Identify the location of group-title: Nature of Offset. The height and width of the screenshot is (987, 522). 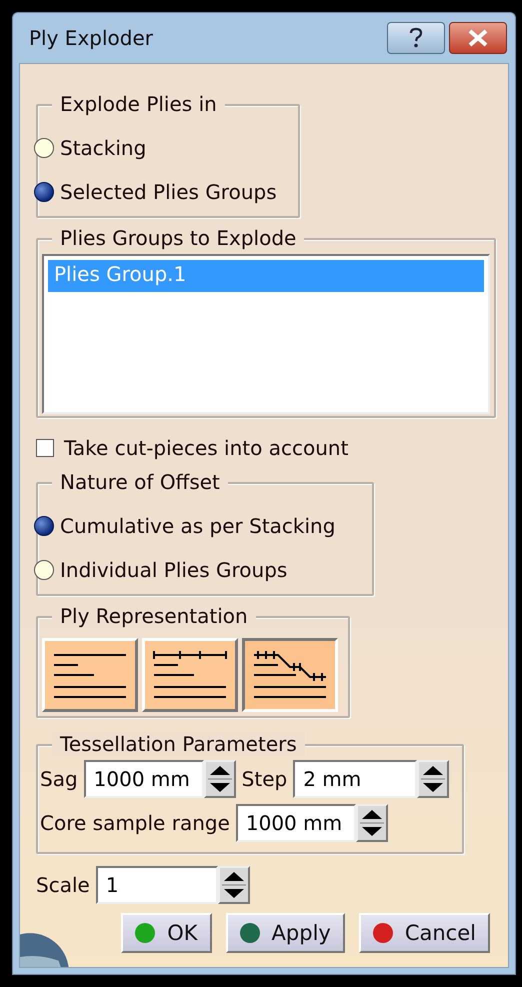
(140, 482).